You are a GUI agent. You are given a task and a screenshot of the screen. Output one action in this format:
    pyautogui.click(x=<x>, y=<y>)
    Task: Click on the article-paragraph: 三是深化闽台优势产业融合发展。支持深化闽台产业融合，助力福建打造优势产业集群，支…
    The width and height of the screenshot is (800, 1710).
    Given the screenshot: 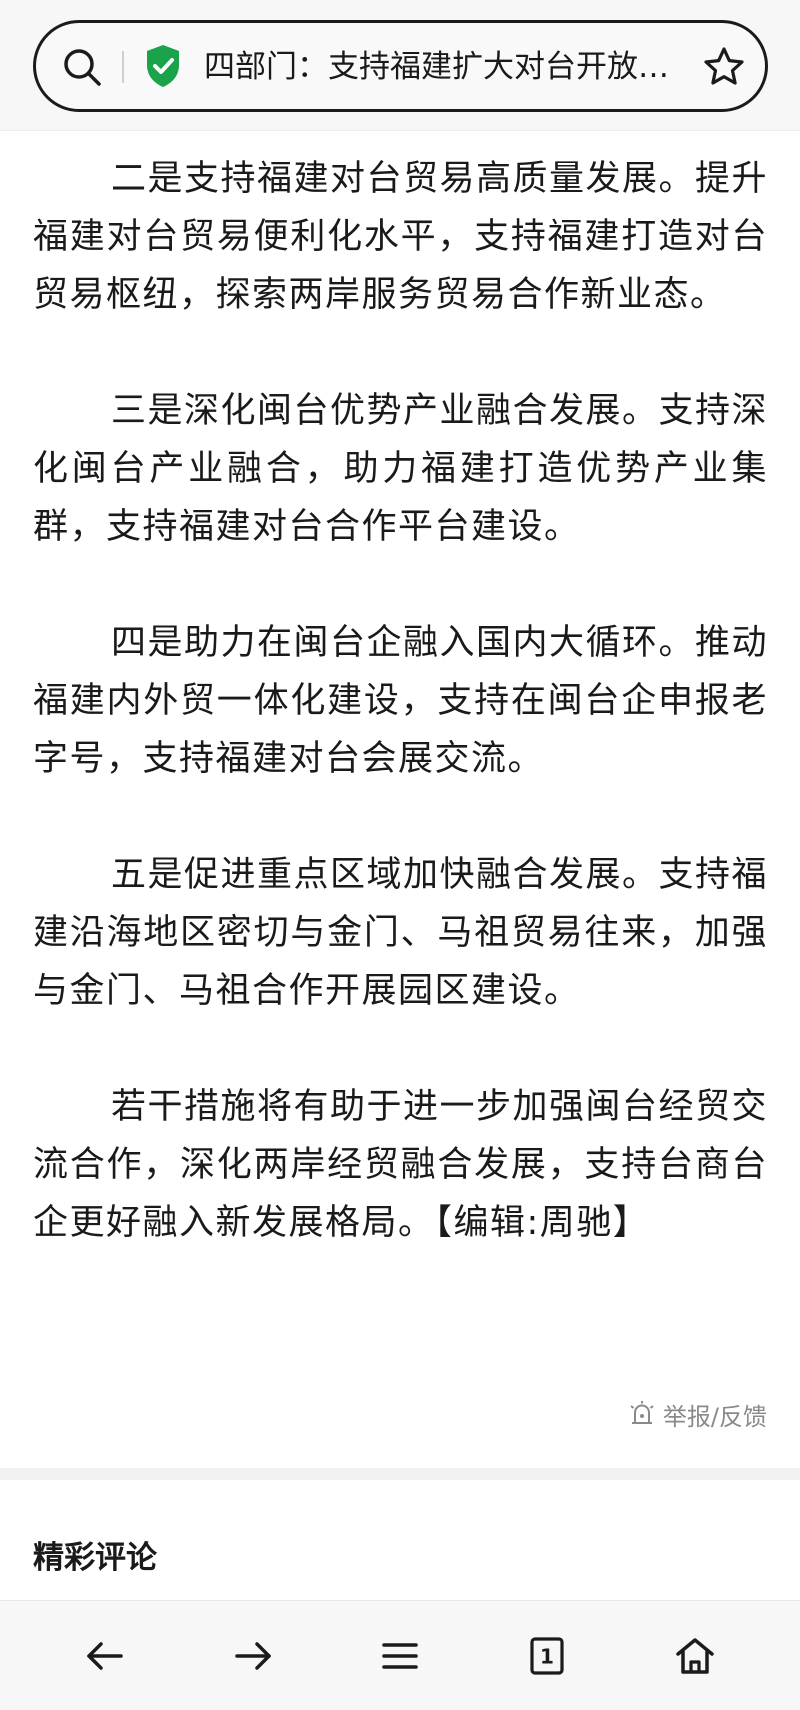 What is the action you would take?
    pyautogui.click(x=401, y=469)
    